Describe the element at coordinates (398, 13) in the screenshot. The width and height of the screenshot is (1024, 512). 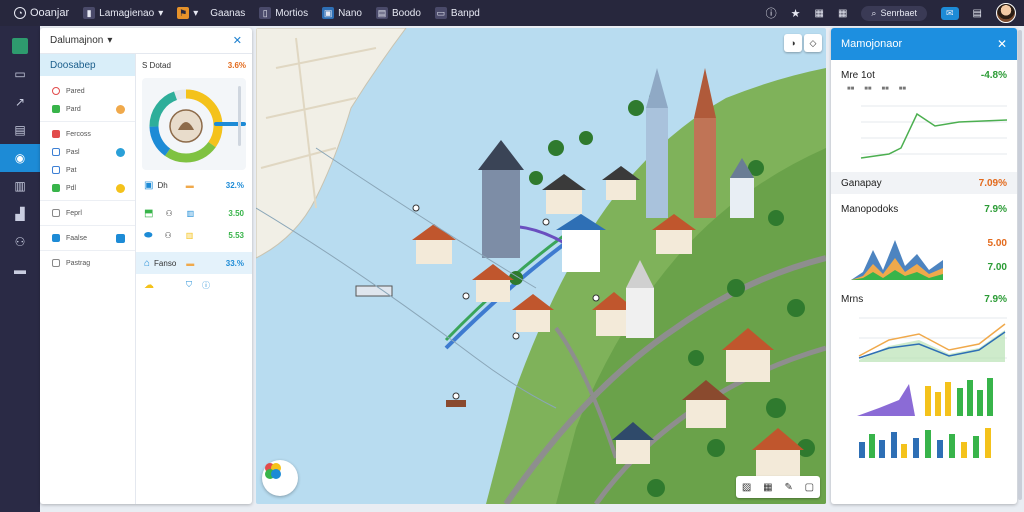
I see `menu-boodo: ▤ Boodo` at that location.